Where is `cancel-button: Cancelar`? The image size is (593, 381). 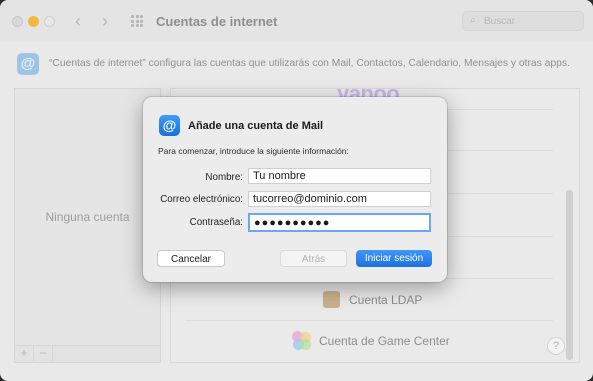
cancel-button: Cancelar is located at coordinates (191, 258).